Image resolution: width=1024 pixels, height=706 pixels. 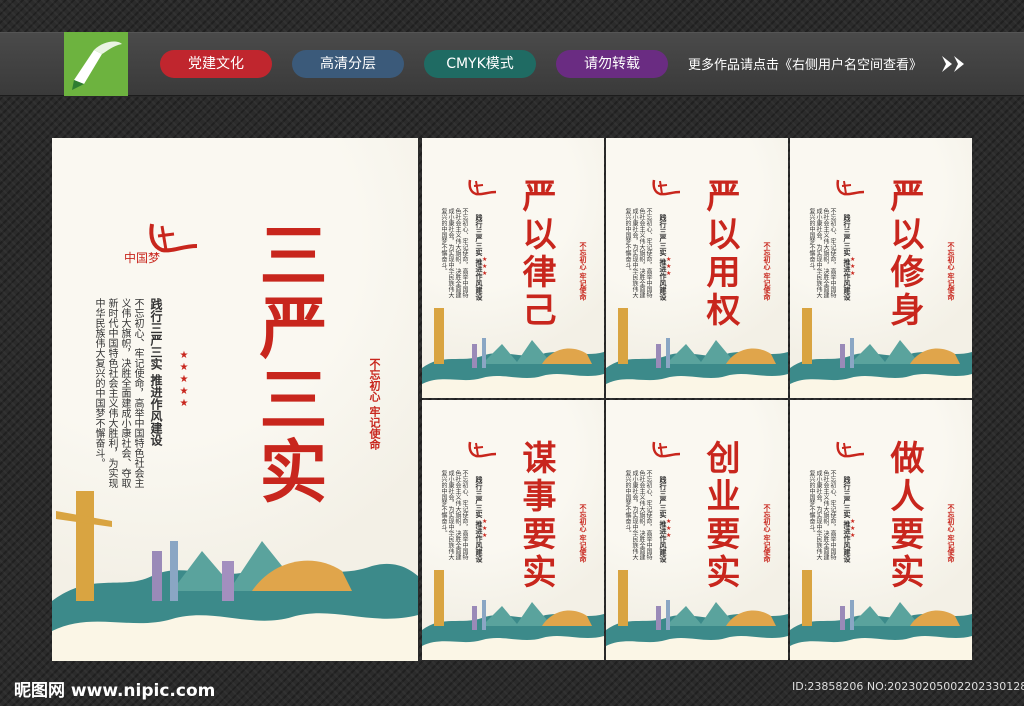 What do you see at coordinates (287, 364) in the screenshot?
I see `main-title: 三严三实` at bounding box center [287, 364].